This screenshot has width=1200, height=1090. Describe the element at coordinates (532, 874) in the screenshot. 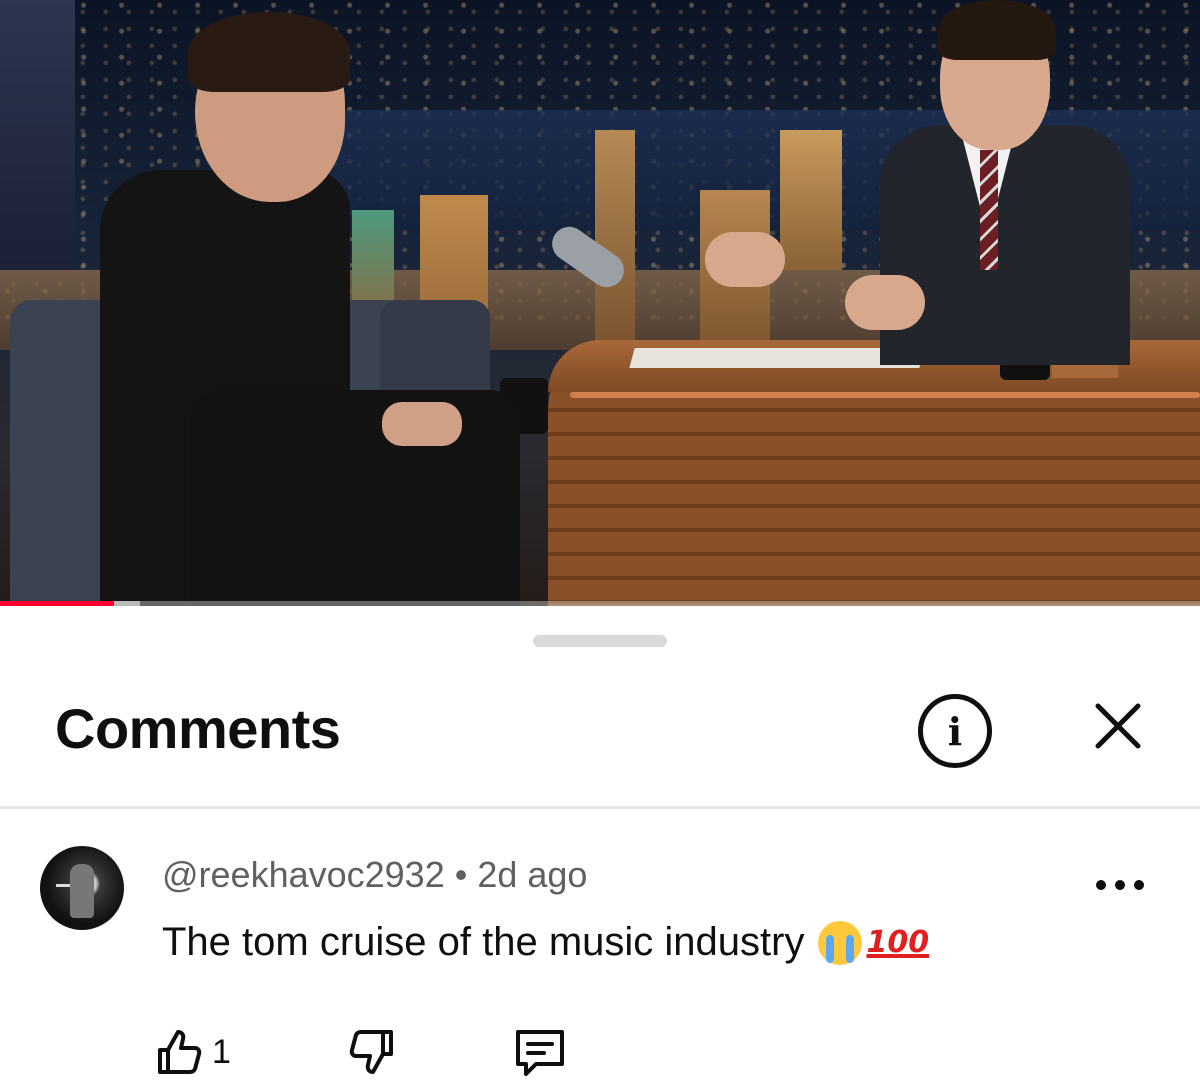

I see `comment-time: 2d ago` at that location.